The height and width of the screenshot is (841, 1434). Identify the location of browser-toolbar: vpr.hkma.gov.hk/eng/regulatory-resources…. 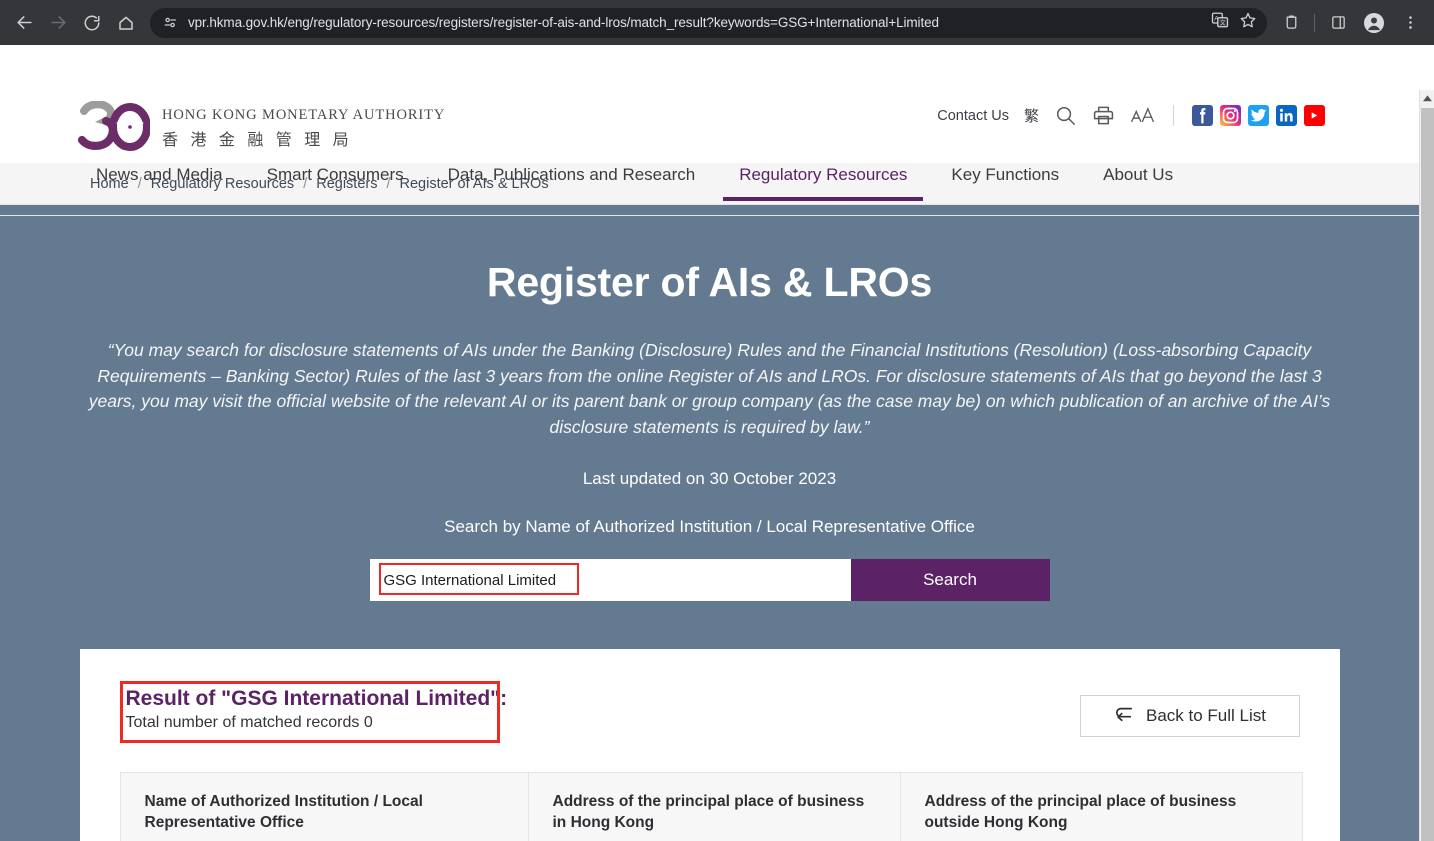
(717, 22).